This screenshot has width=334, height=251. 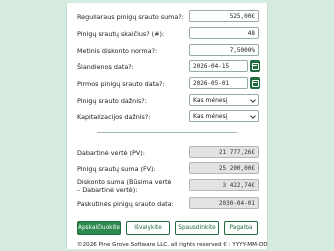 What do you see at coordinates (99, 228) in the screenshot?
I see `calculate-button: Apskaičiuokite` at bounding box center [99, 228].